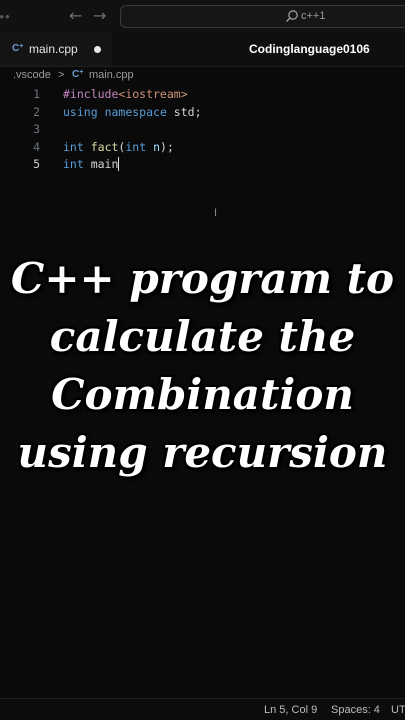  I want to click on code-line: 2 using namespace std;, so click(202, 113).